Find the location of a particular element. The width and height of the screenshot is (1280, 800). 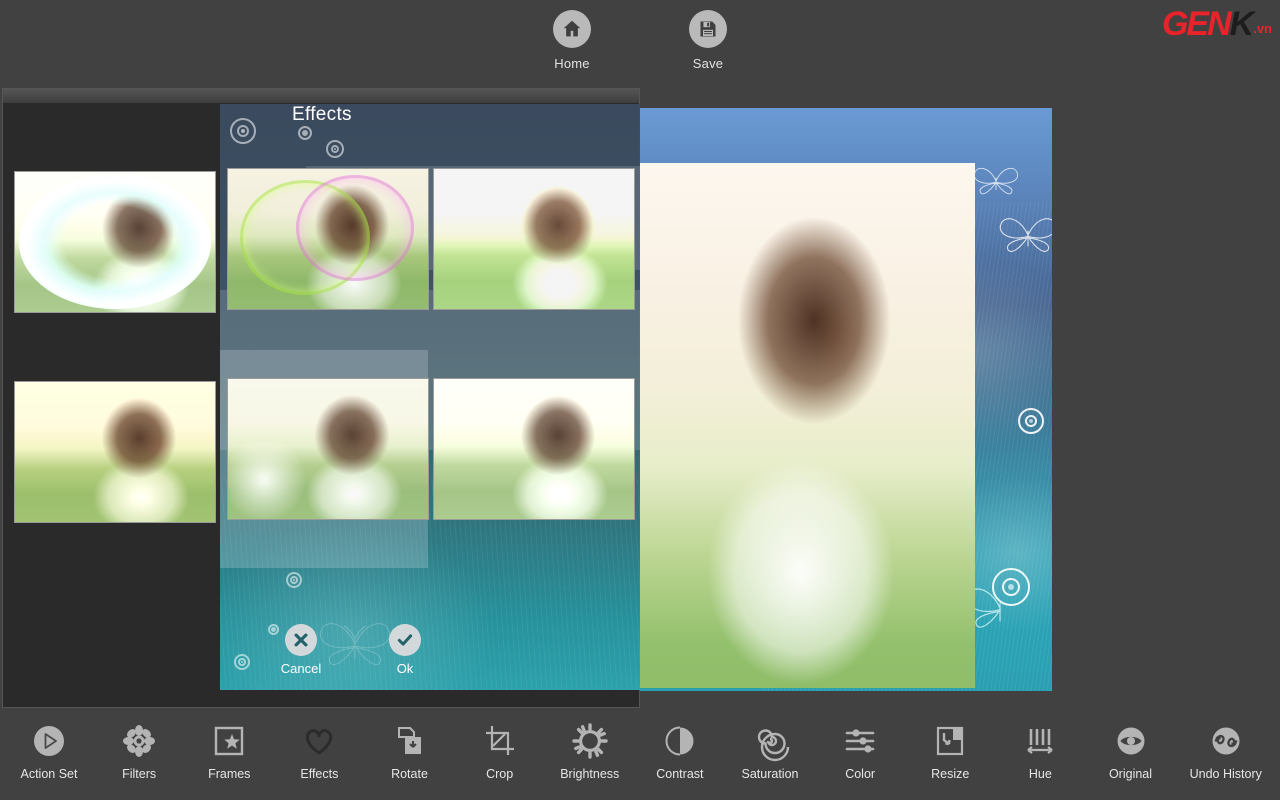

tool-undo-history: Undo History is located at coordinates (1226, 751).